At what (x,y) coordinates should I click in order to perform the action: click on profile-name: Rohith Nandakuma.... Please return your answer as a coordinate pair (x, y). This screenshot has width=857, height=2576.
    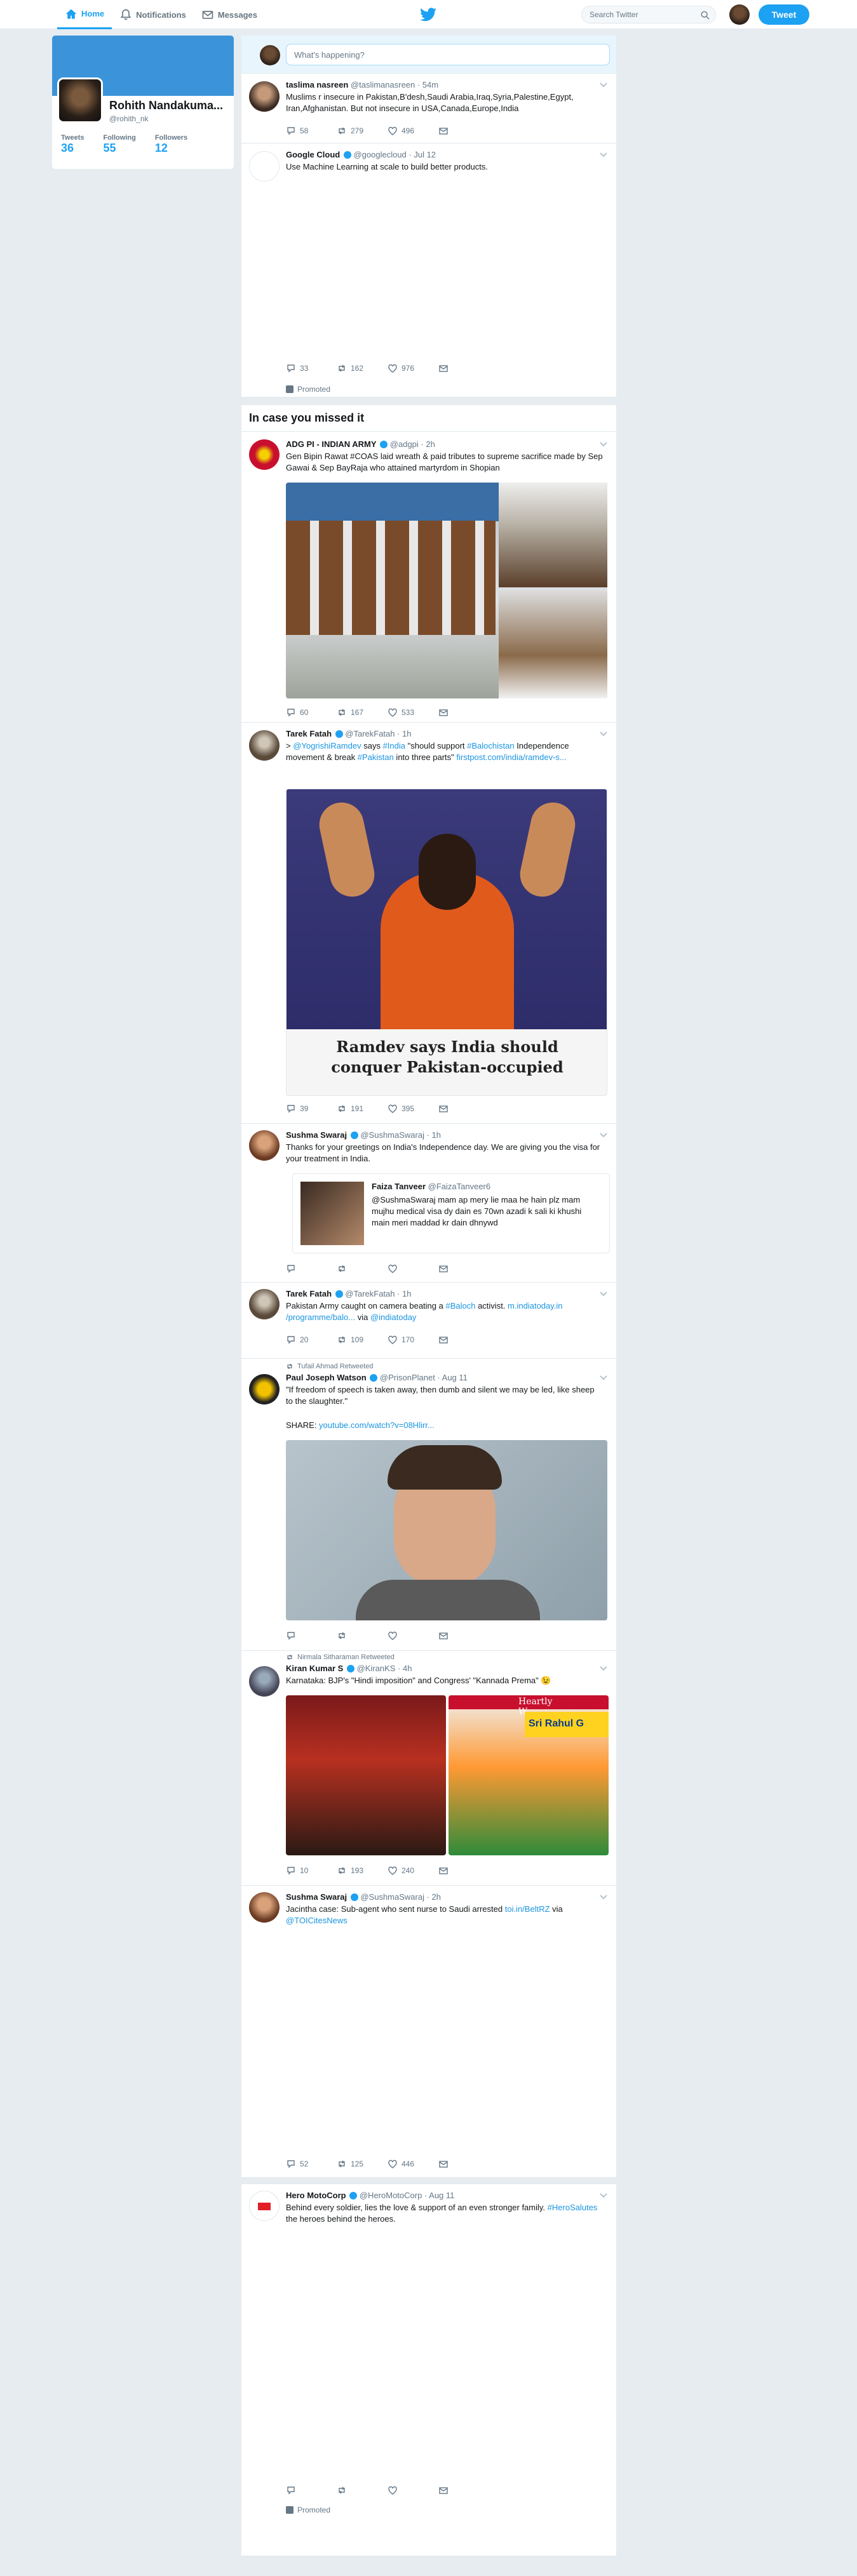
    Looking at the image, I should click on (169, 105).